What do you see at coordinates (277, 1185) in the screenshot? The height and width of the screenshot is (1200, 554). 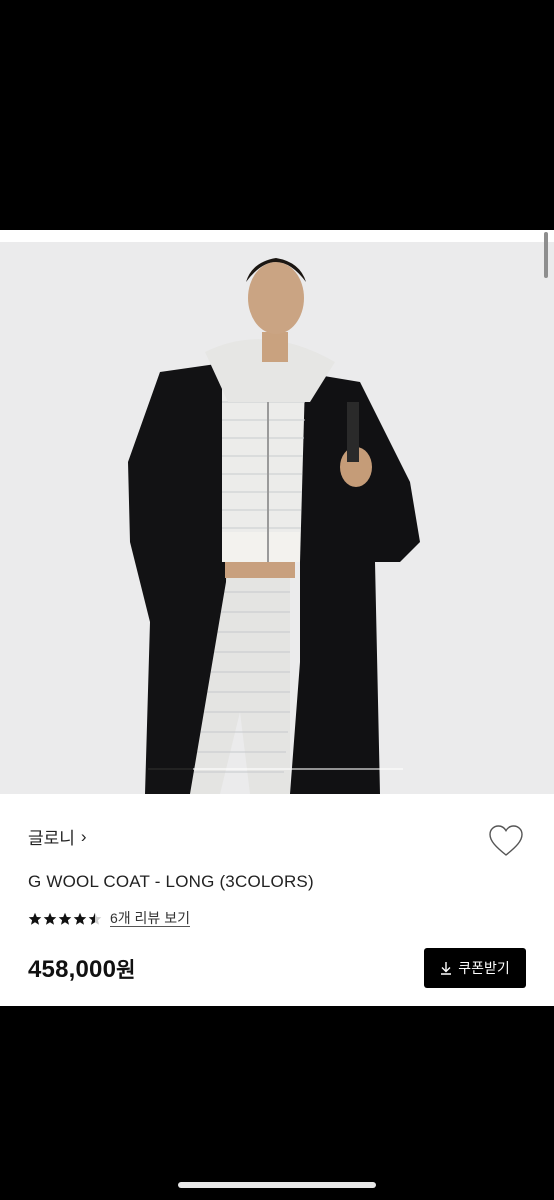 I see `home-indicator` at bounding box center [277, 1185].